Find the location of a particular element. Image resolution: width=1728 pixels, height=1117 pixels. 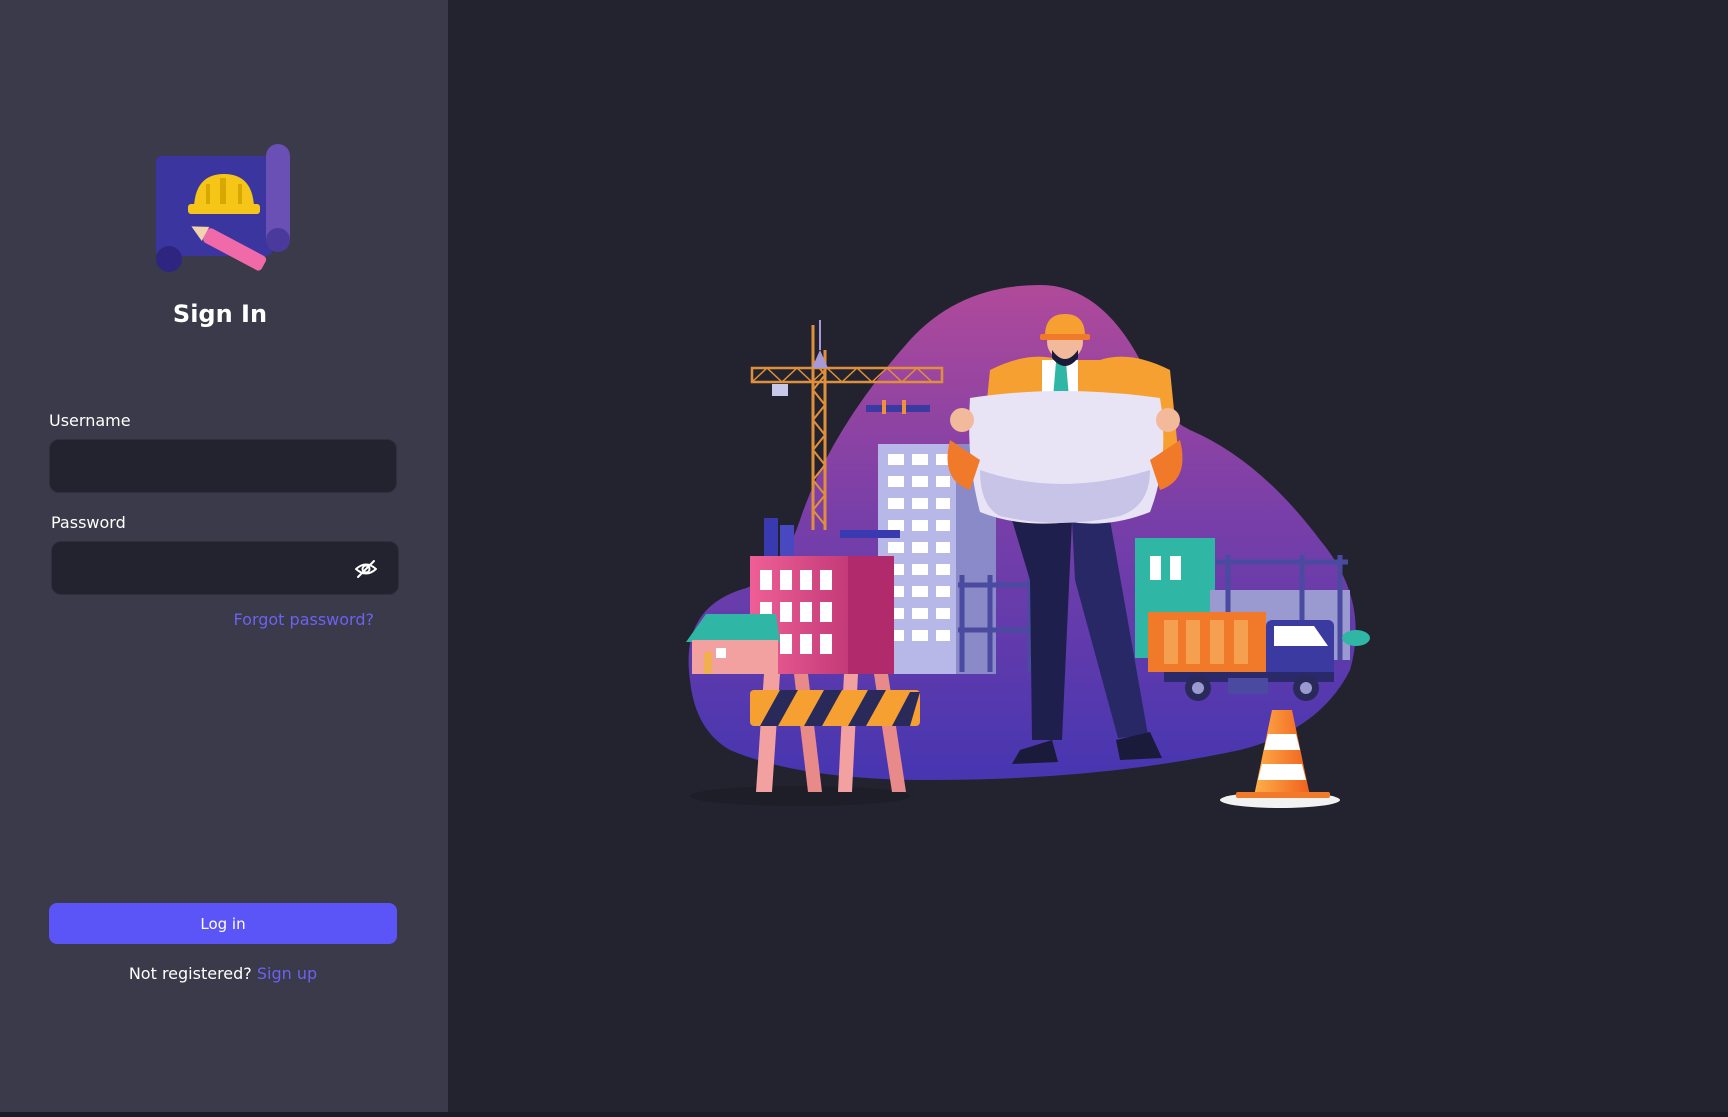

password-field-container is located at coordinates (225, 568).